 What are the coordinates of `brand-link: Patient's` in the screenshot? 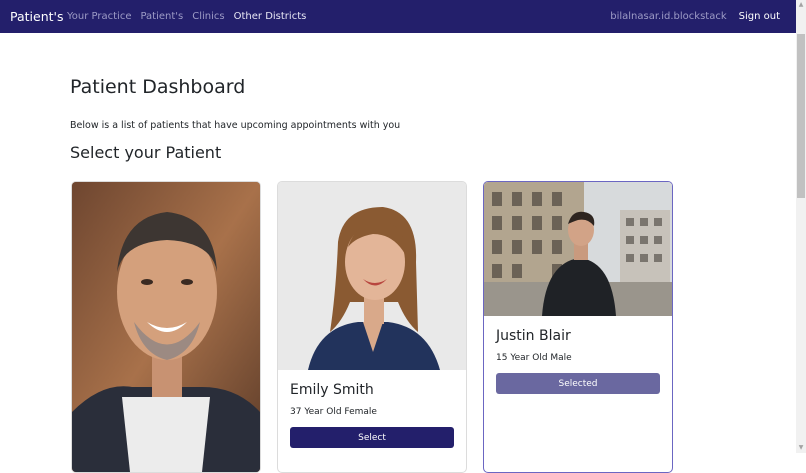 It's located at (36, 16).